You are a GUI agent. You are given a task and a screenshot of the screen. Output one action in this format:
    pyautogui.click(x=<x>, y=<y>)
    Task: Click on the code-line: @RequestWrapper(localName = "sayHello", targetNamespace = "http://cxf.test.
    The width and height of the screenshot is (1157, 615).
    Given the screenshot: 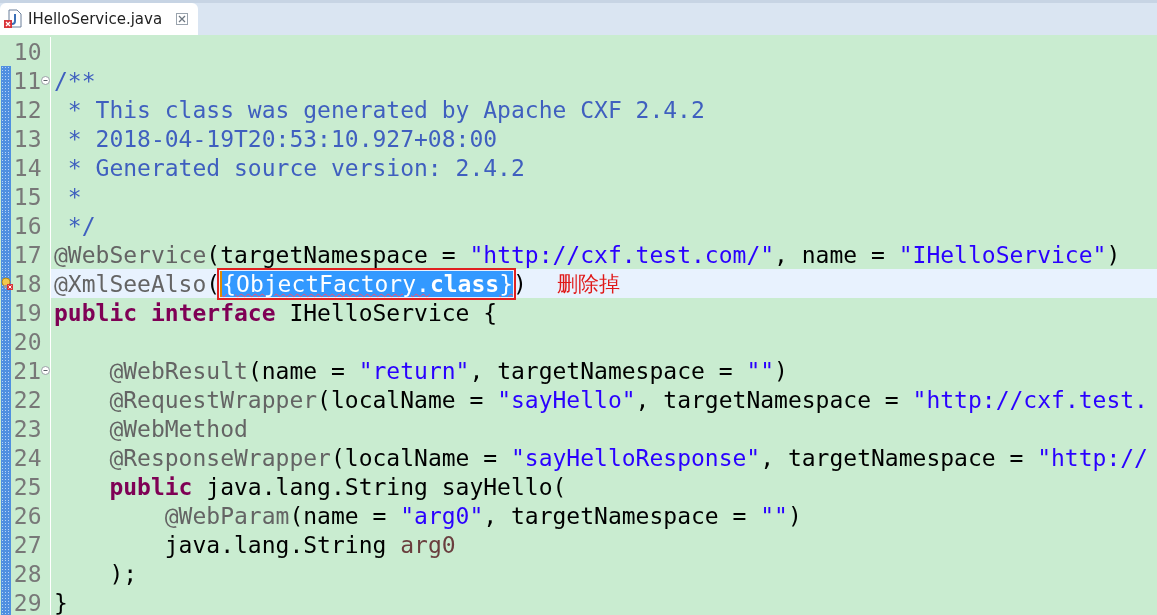 What is the action you would take?
    pyautogui.click(x=628, y=399)
    